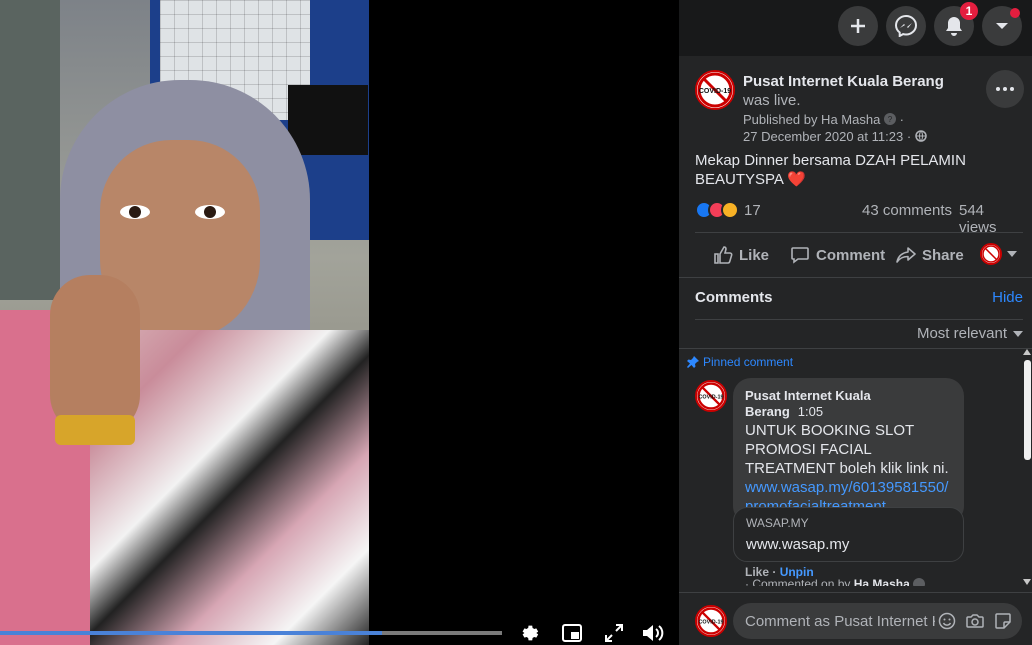  I want to click on messenger-button, so click(906, 26).